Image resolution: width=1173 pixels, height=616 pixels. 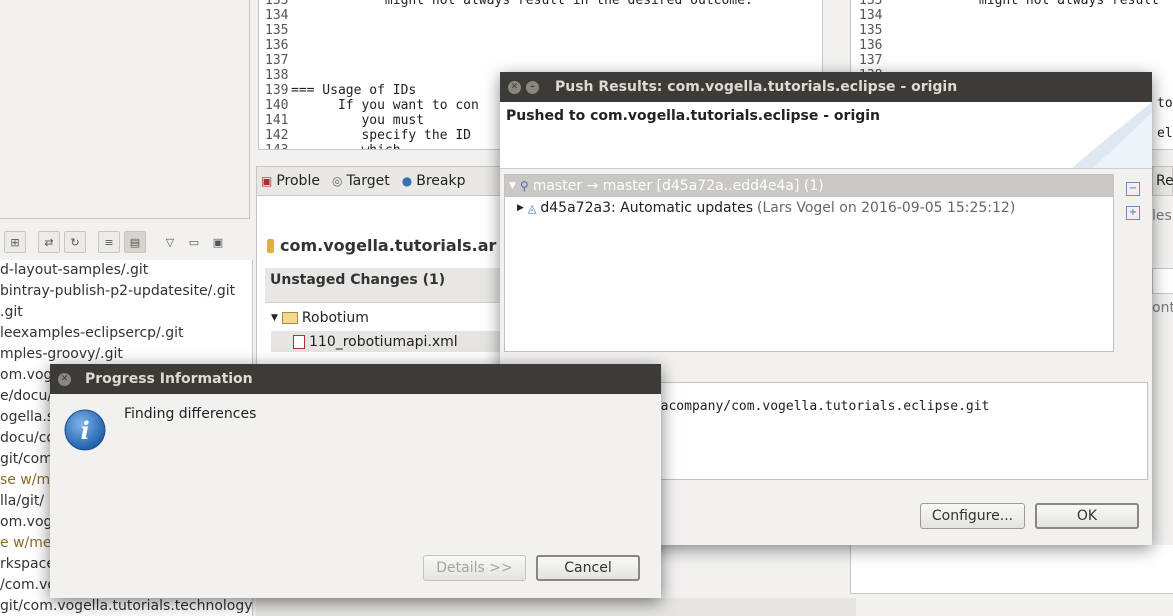 I want to click on right-view-fragment-2-text: ont, so click(x=1162, y=308).